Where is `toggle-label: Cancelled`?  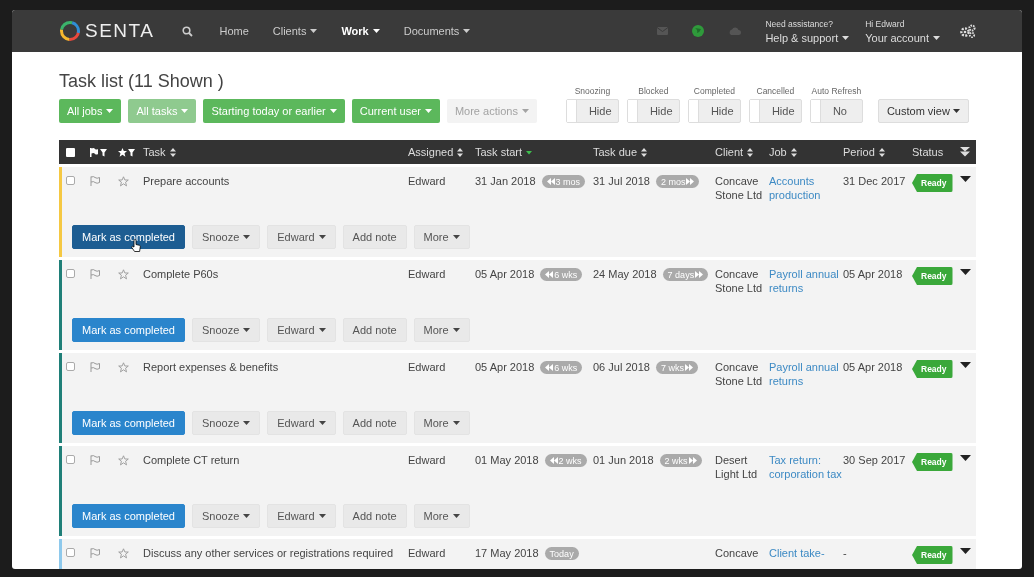 toggle-label: Cancelled is located at coordinates (775, 91).